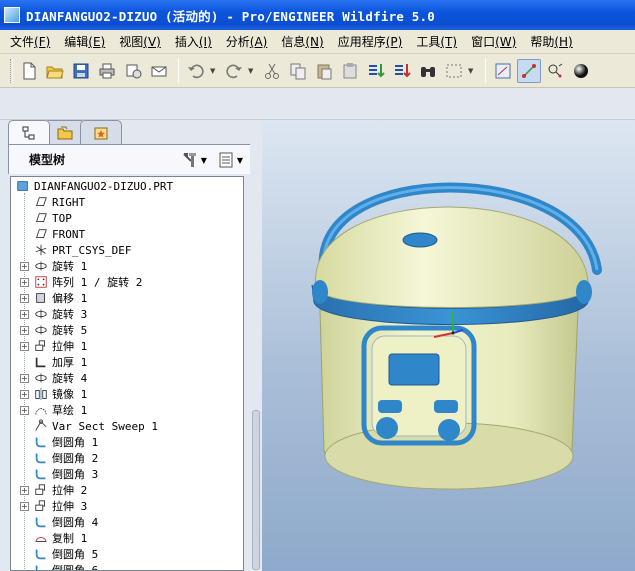  I want to click on menu-item: 应用程序(P), so click(370, 41).